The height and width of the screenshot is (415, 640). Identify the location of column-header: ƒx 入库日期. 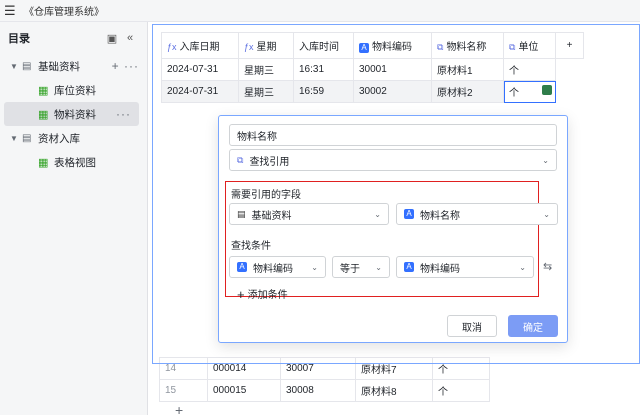
(200, 45).